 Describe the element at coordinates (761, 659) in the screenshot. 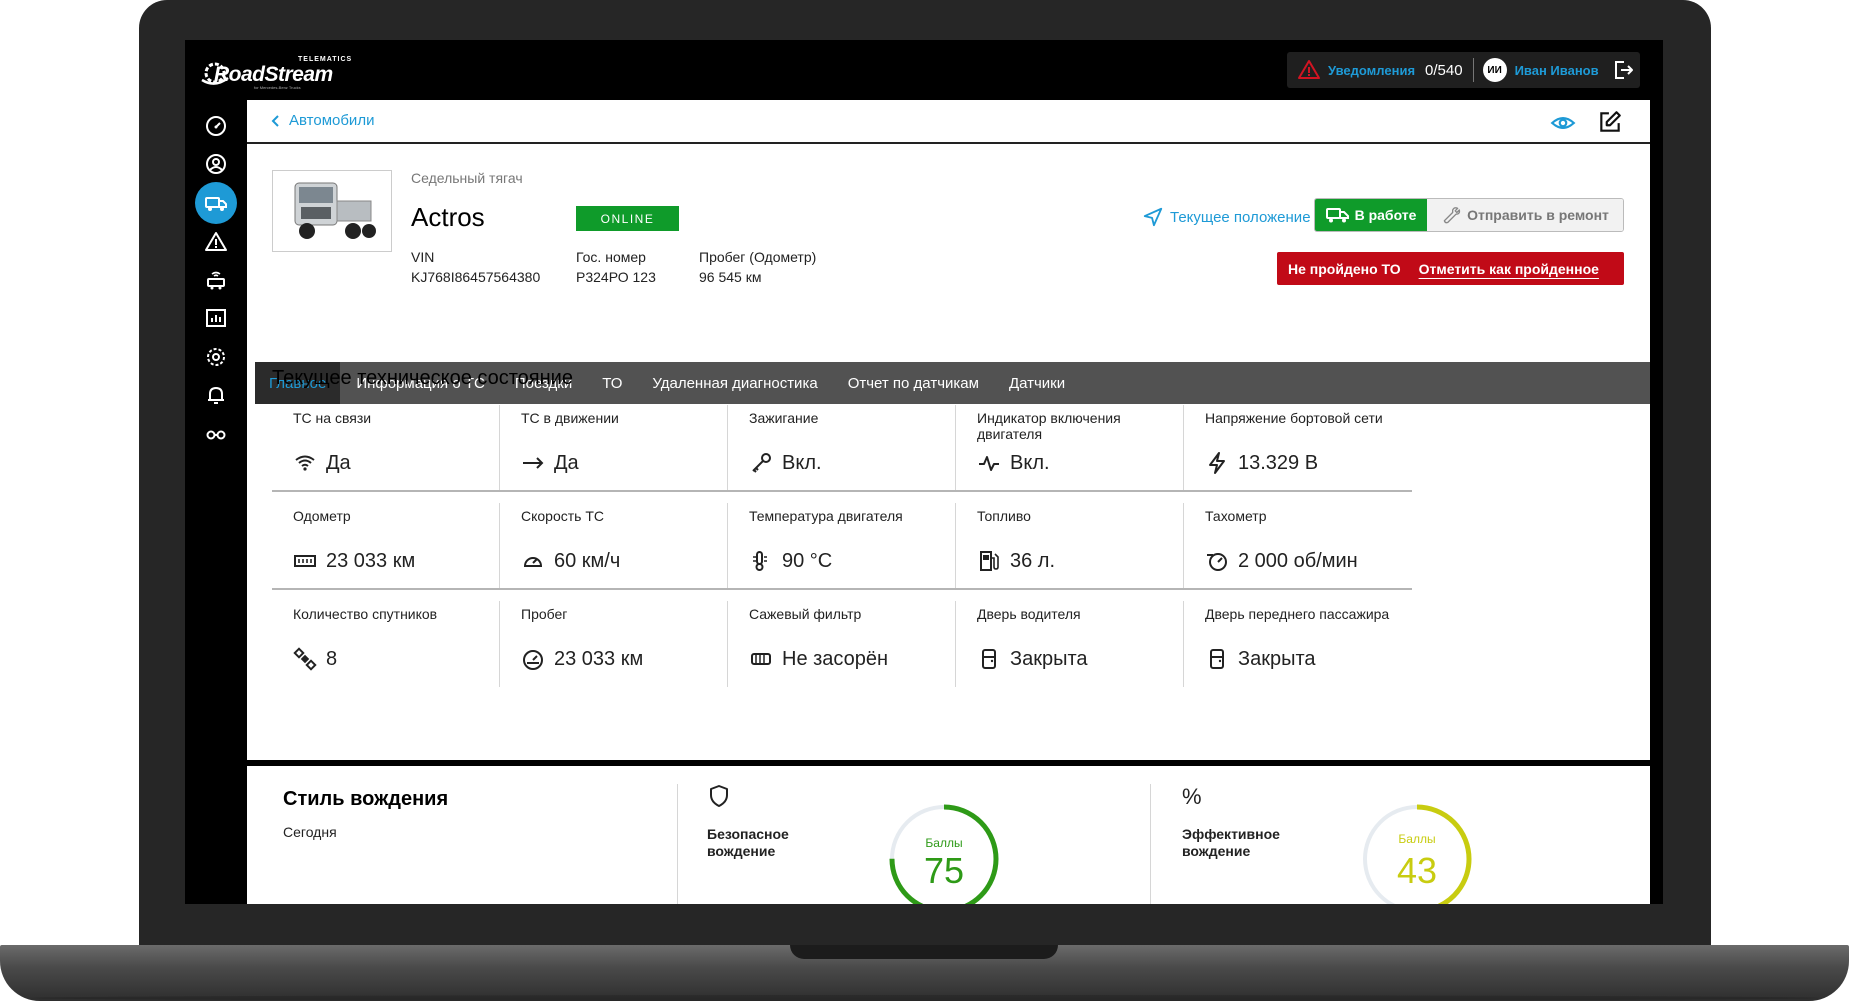

I see `filter-icon` at that location.